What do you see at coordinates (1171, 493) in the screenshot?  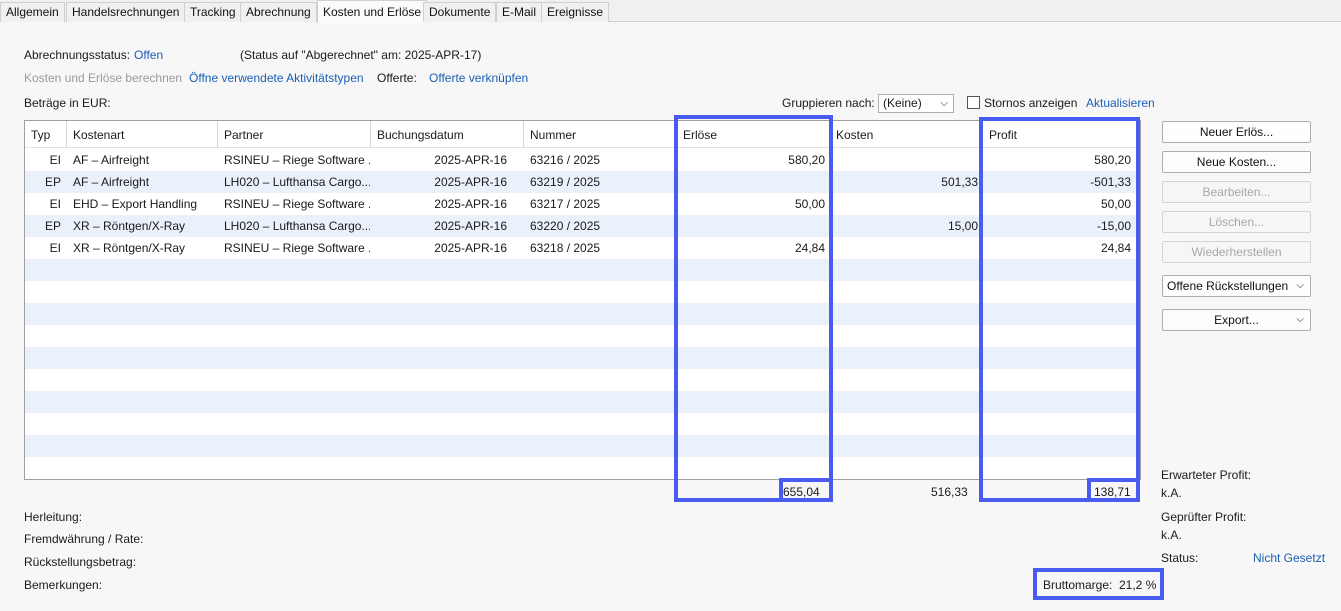 I see `expected-profit-value: k.A.` at bounding box center [1171, 493].